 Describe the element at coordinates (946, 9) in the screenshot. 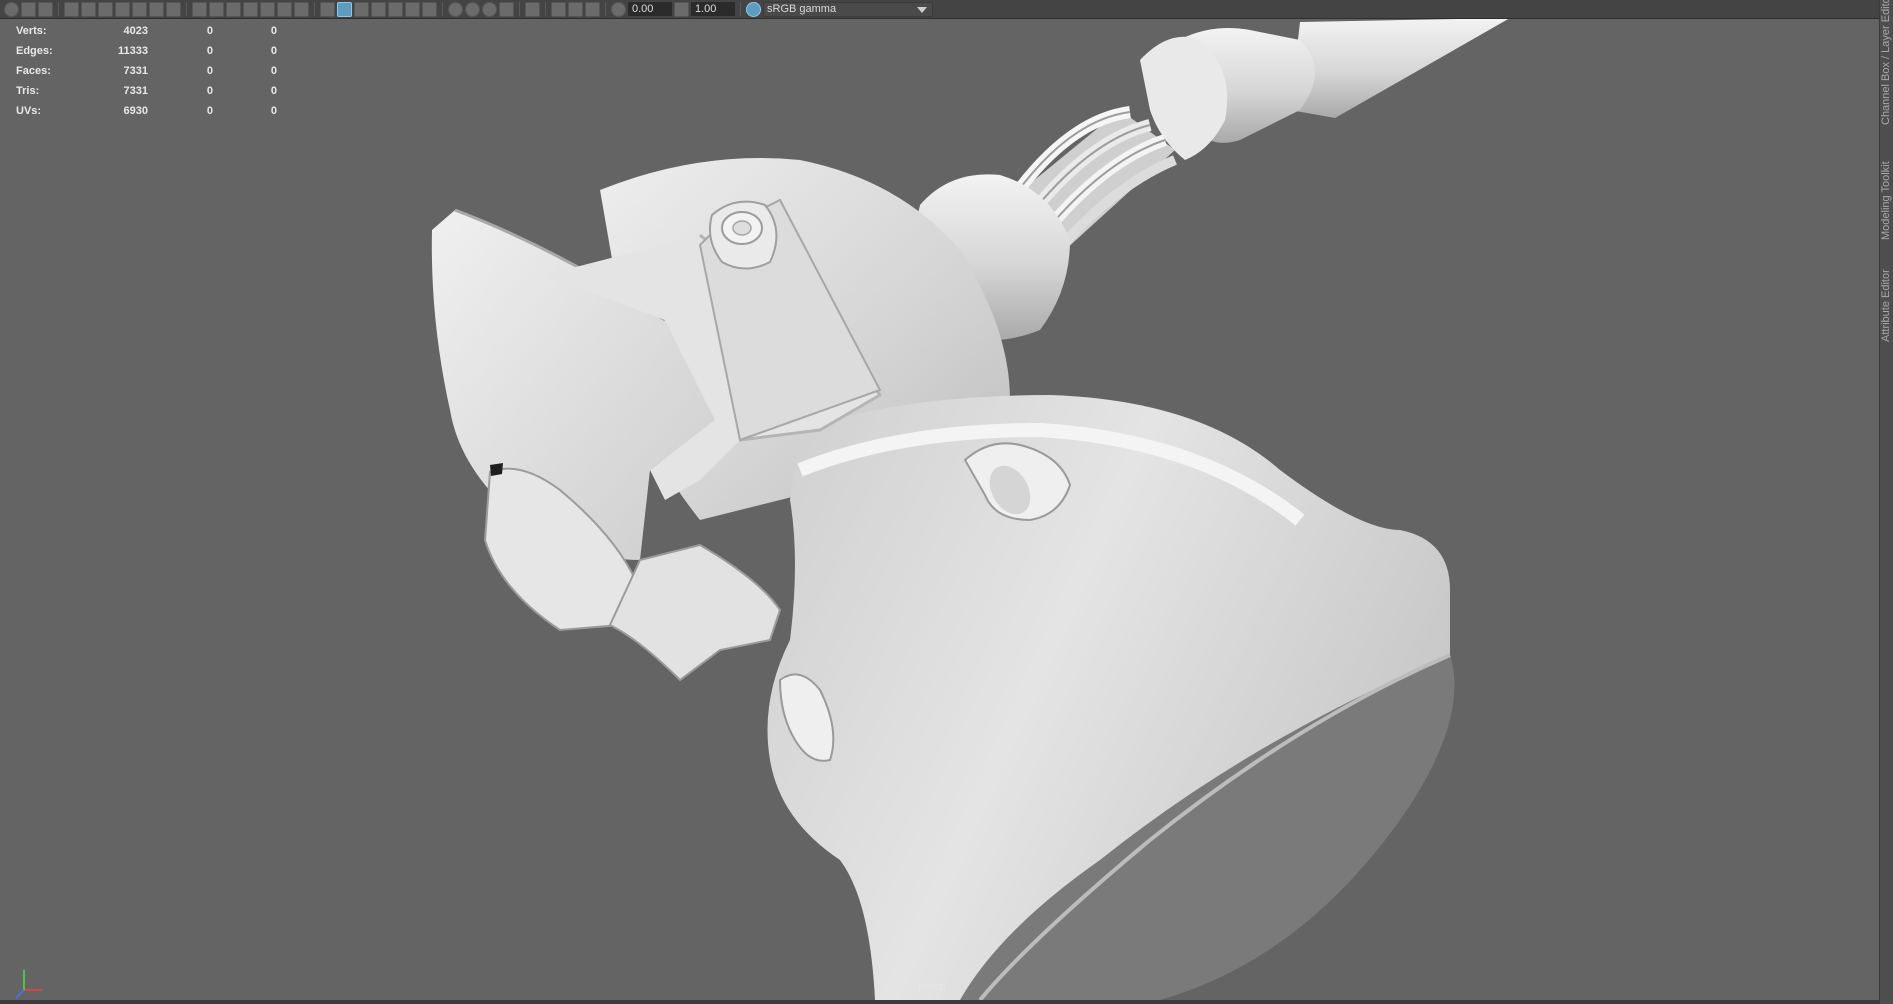

I see `viewport-toolbar: 0.00 1.00 sRGB gamma` at that location.